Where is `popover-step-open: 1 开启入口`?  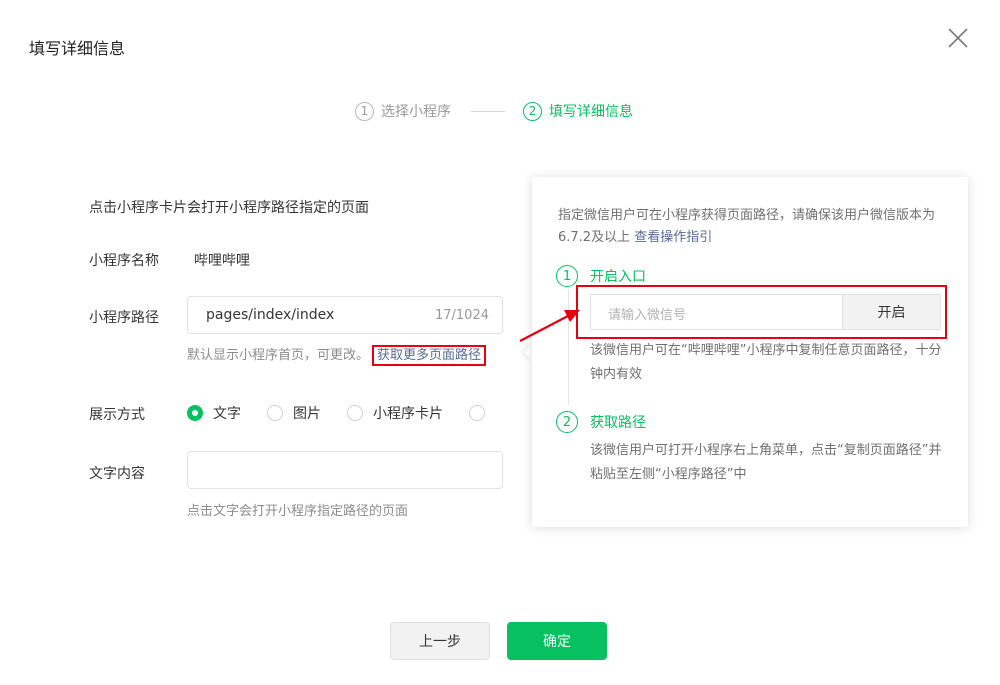
popover-step-open: 1 开启入口 is located at coordinates (601, 276).